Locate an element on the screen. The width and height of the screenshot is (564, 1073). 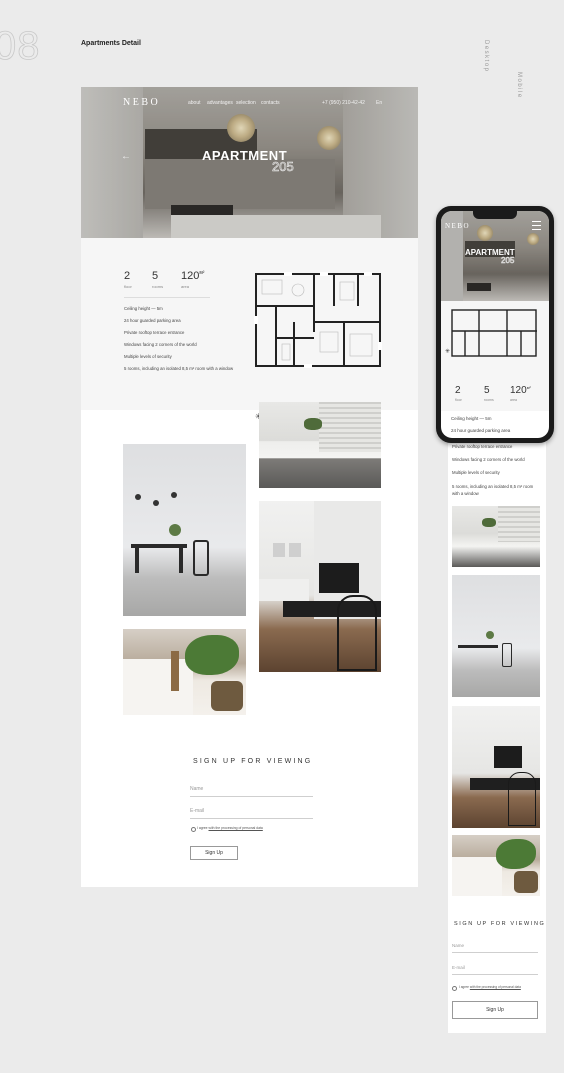
mobile-compass-icon: ✳ is located at coordinates (448, 352).